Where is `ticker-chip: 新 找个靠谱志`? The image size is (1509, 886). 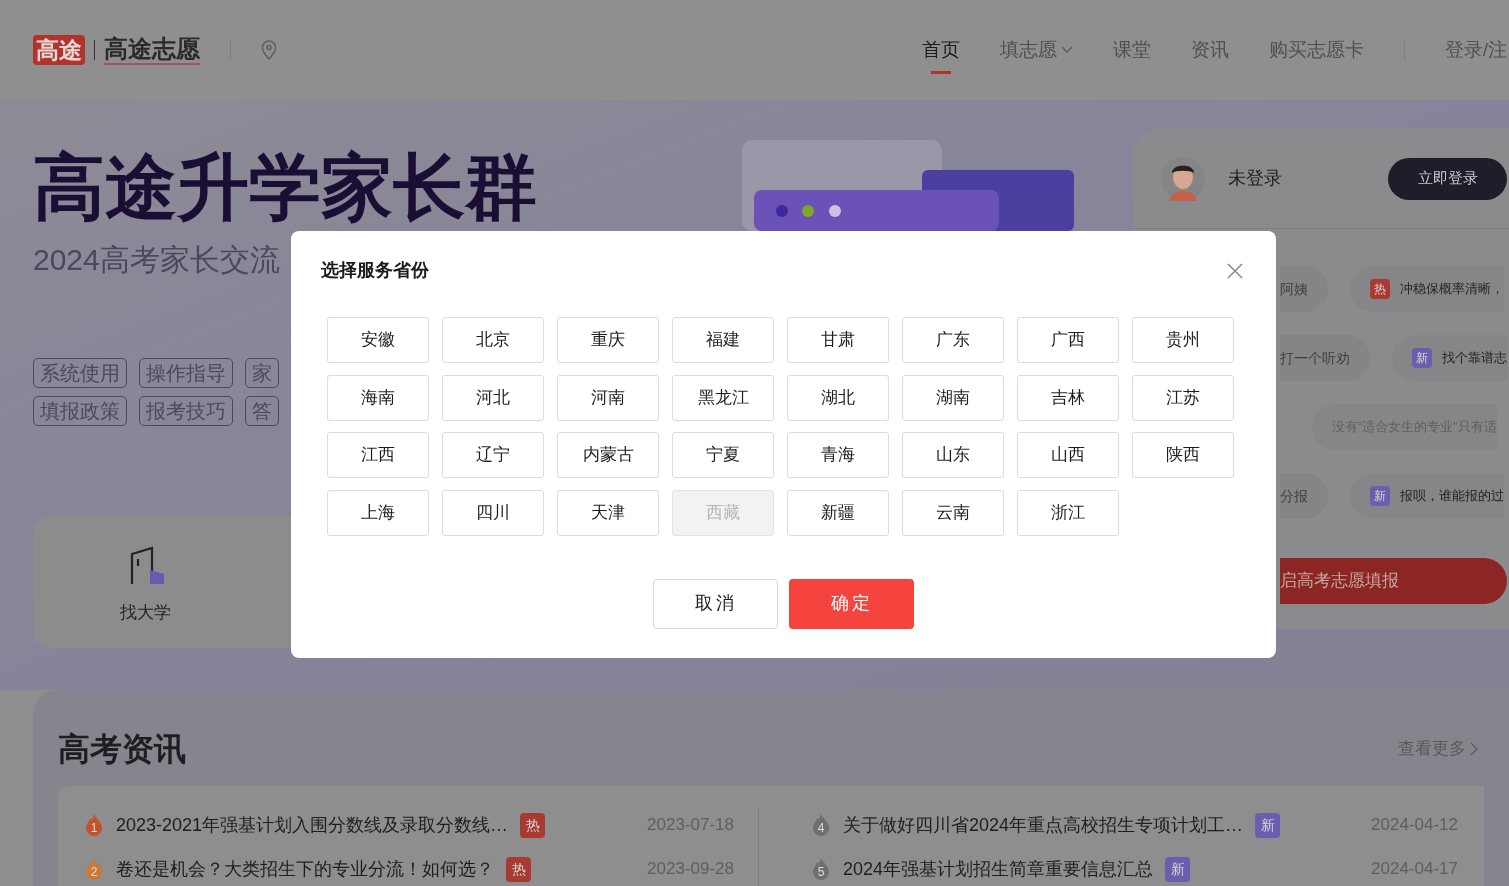
ticker-chip: 新 找个靠谱志 is located at coordinates (1449, 358).